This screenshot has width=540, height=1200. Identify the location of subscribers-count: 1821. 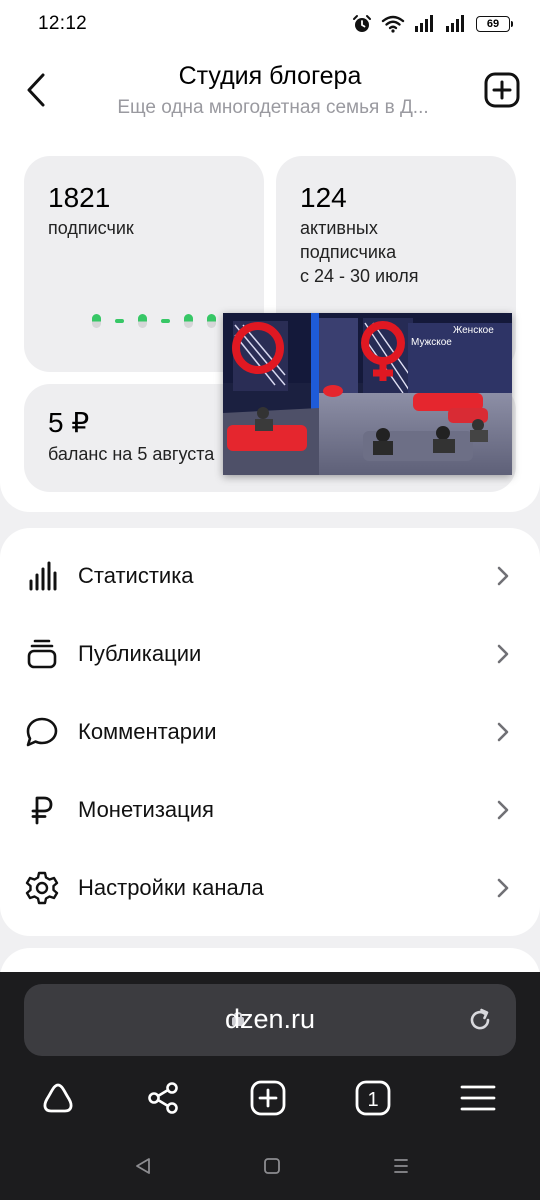
(79, 197).